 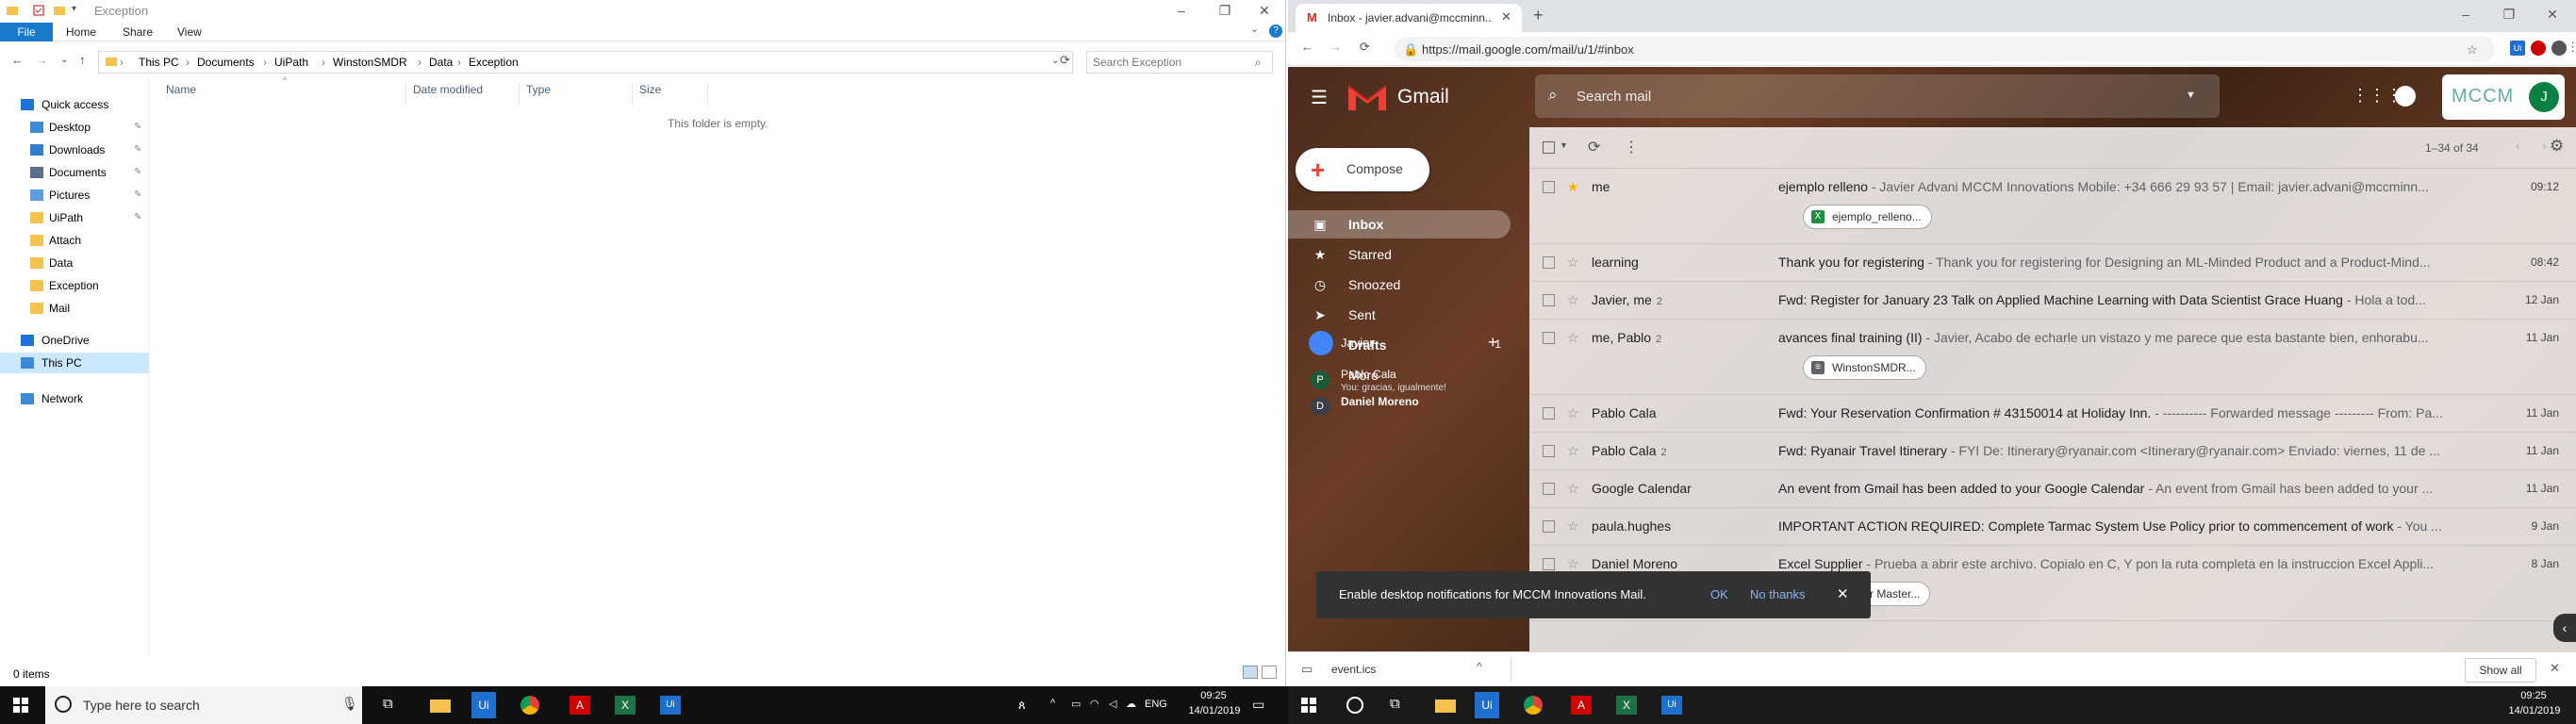 What do you see at coordinates (38, 10) in the screenshot?
I see `properties-icon` at bounding box center [38, 10].